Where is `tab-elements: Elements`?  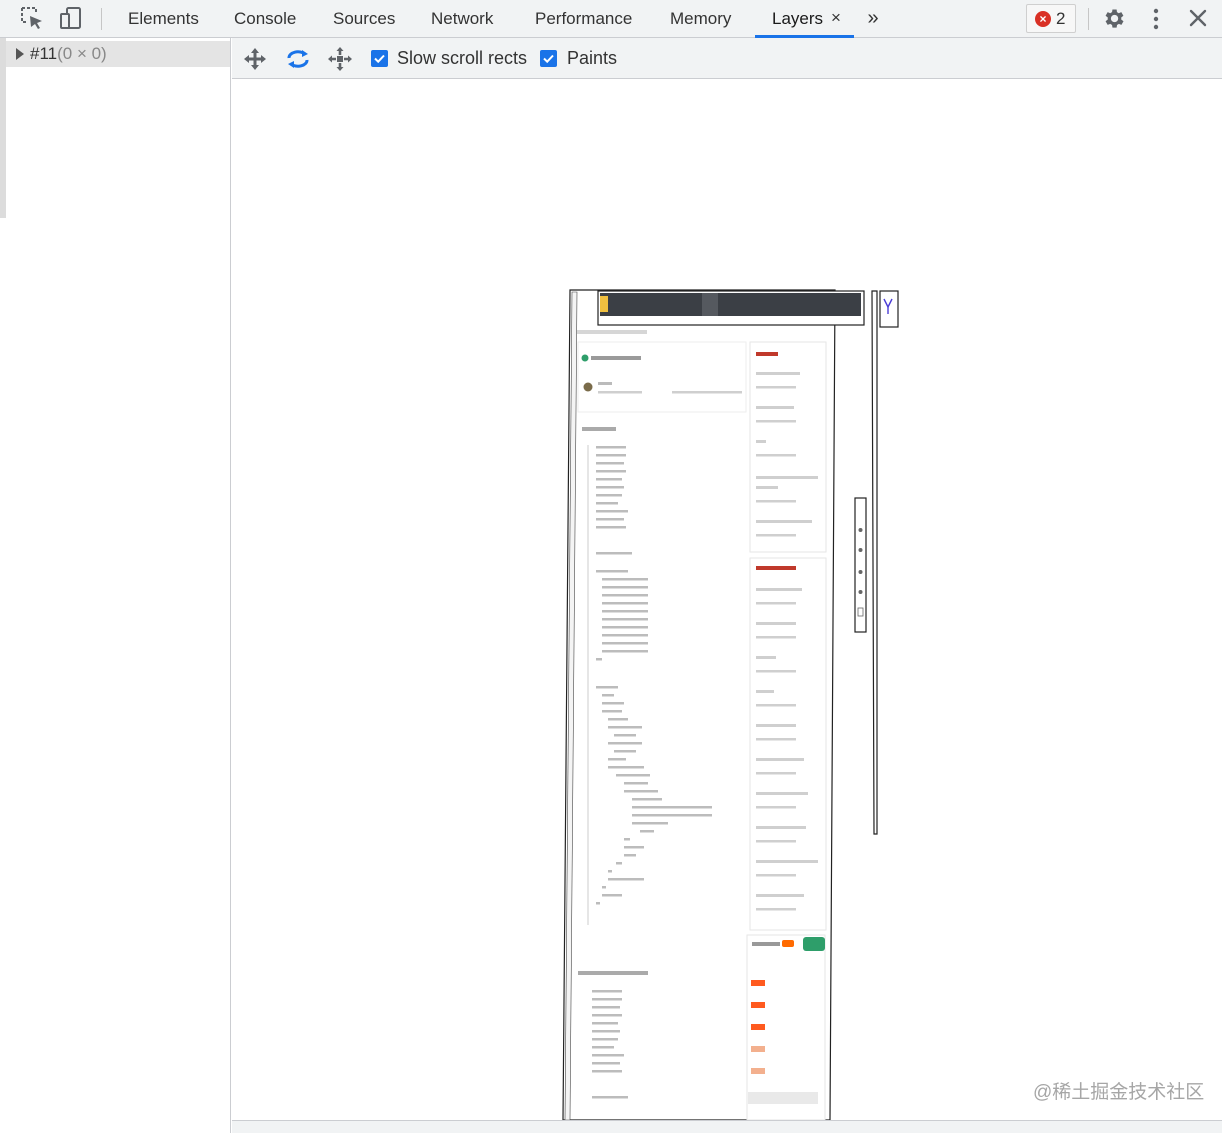
tab-elements: Elements is located at coordinates (163, 19).